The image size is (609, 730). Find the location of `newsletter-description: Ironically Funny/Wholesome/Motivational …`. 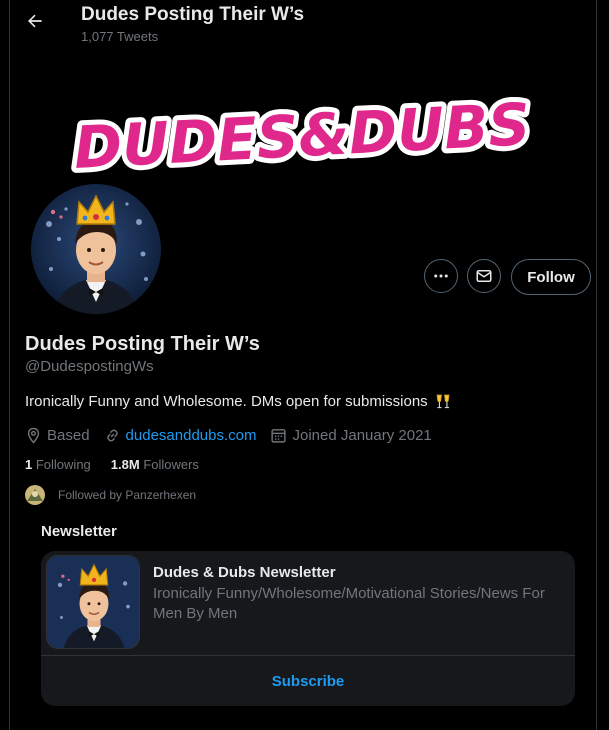

newsletter-description: Ironically Funny/Wholesome/Motivational … is located at coordinates (349, 603).